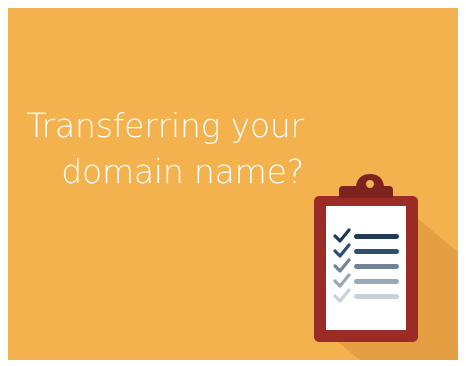 This screenshot has height=366, width=466. Describe the element at coordinates (165, 125) in the screenshot. I see `headline-line-1: Transferring your` at that location.